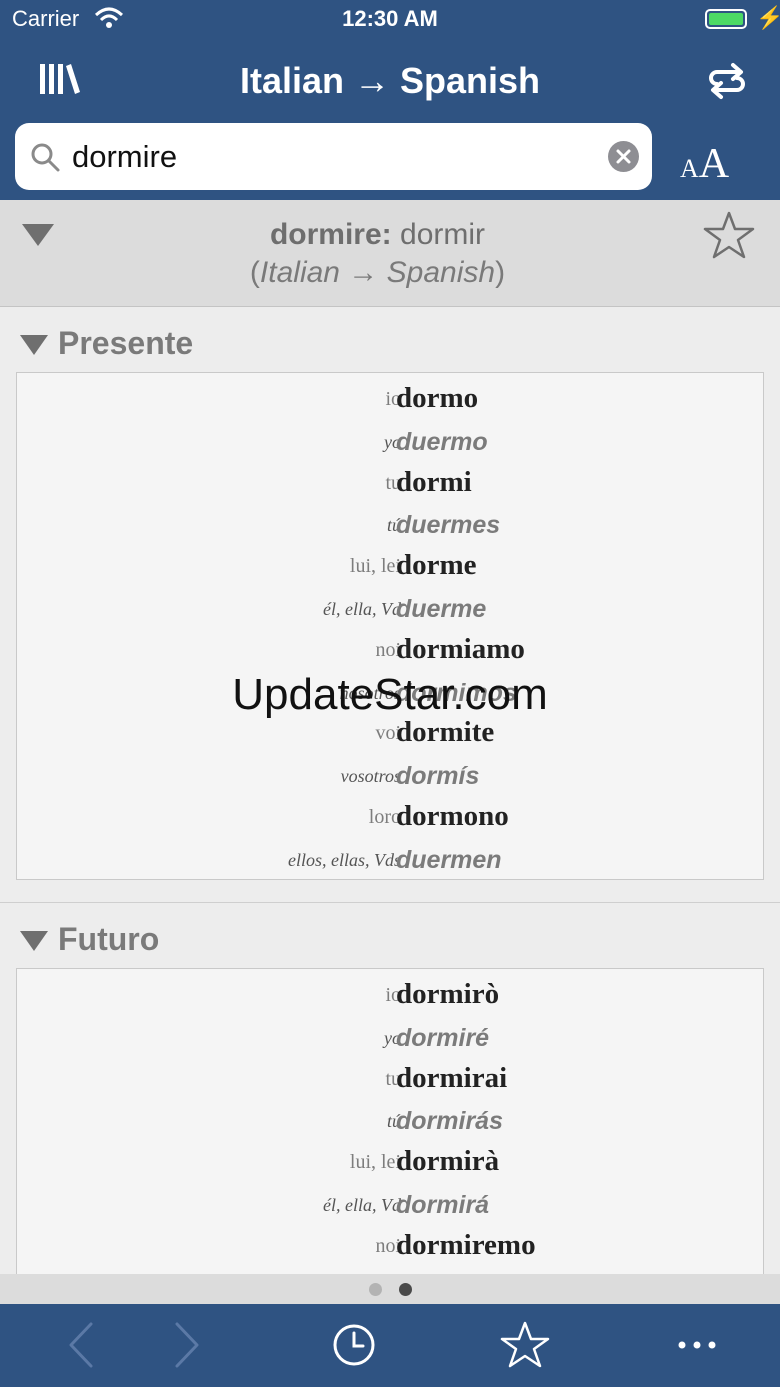  What do you see at coordinates (449, 1121) in the screenshot?
I see `verb-form: dormirás` at bounding box center [449, 1121].